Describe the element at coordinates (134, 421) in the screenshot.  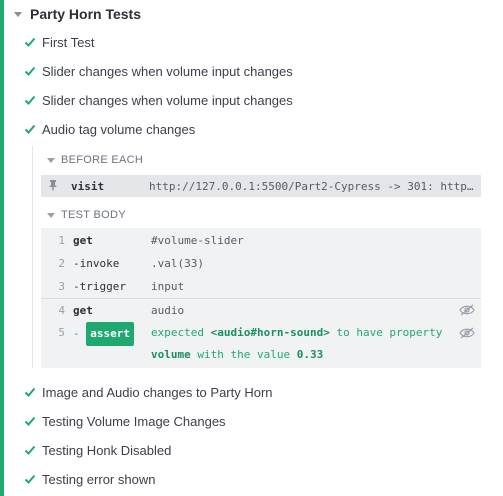
I see `test-label: Testing Volume Image Changes` at that location.